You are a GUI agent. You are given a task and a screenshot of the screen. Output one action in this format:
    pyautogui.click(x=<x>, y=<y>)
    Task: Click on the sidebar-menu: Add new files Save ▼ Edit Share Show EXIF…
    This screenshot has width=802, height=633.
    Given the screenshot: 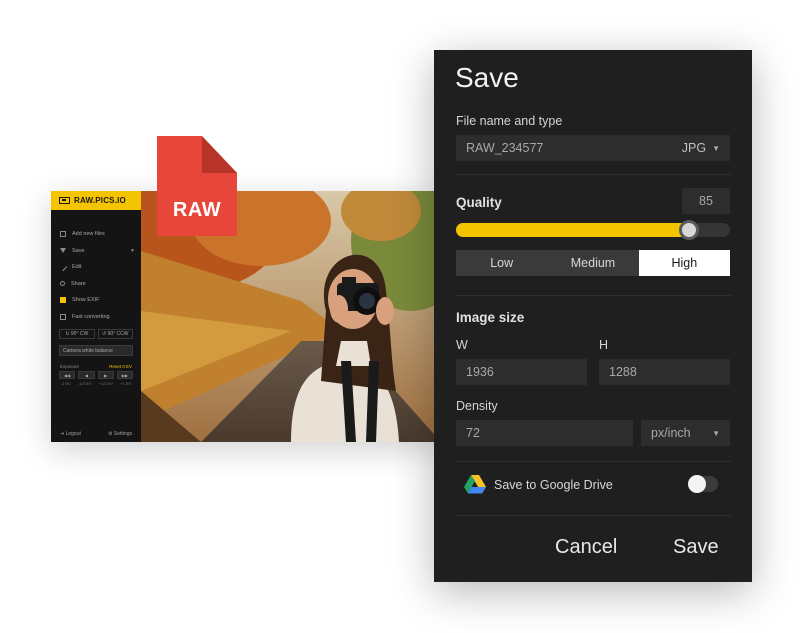 What is the action you would take?
    pyautogui.click(x=96, y=275)
    